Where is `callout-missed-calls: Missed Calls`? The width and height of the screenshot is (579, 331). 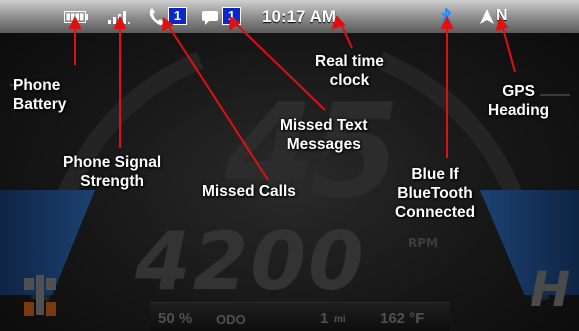 callout-missed-calls: Missed Calls is located at coordinates (249, 191).